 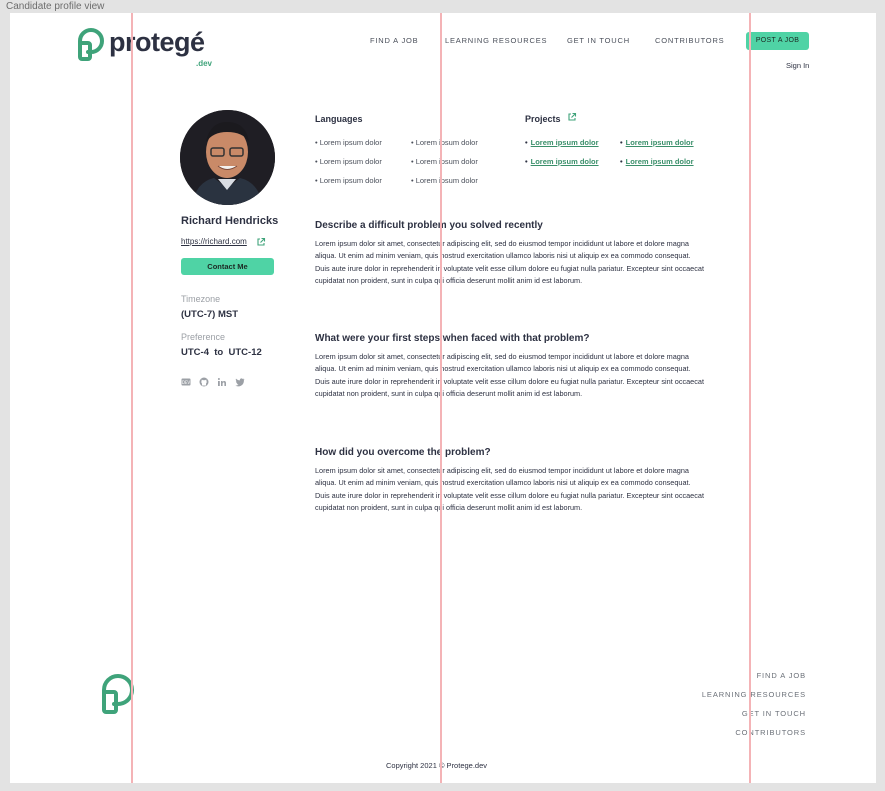 What do you see at coordinates (689, 40) in the screenshot?
I see `nav-contributors: CONTRIBUTORS` at bounding box center [689, 40].